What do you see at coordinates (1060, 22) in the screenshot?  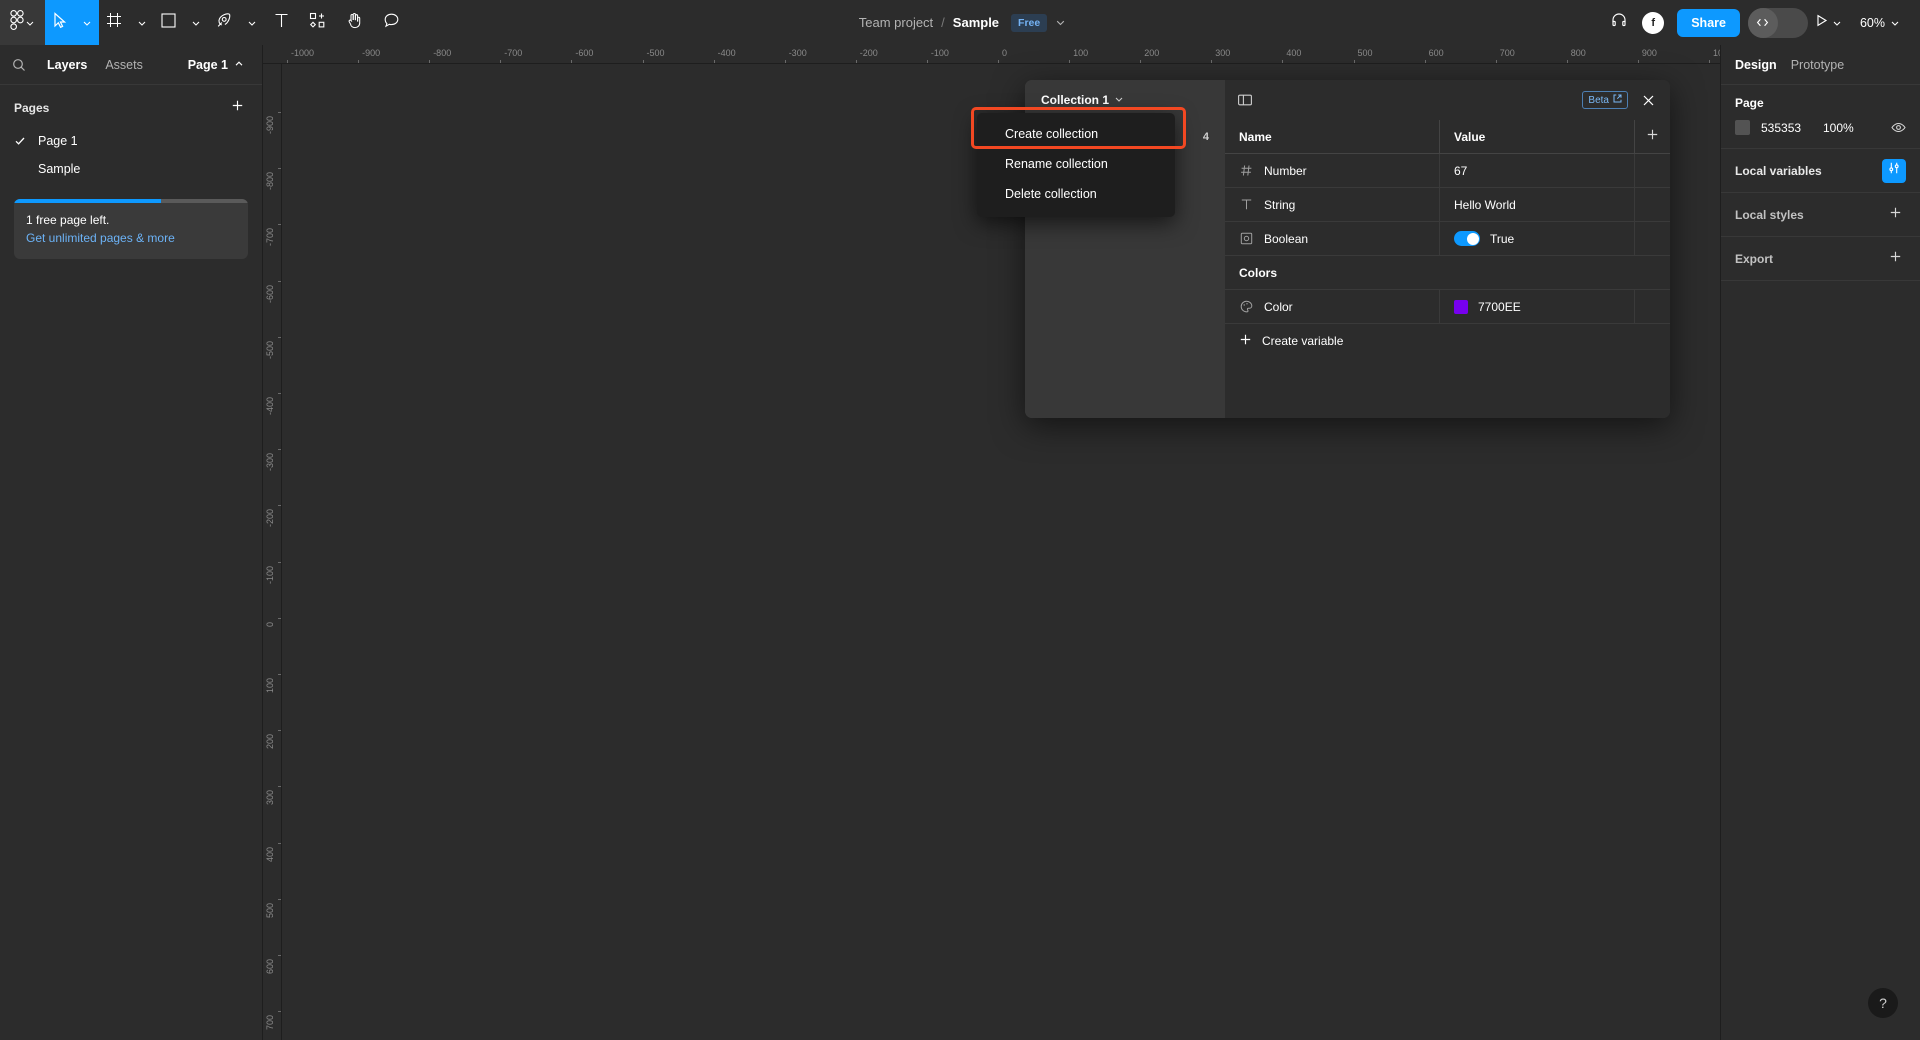 I see `file-menu-chevron-down-icon` at bounding box center [1060, 22].